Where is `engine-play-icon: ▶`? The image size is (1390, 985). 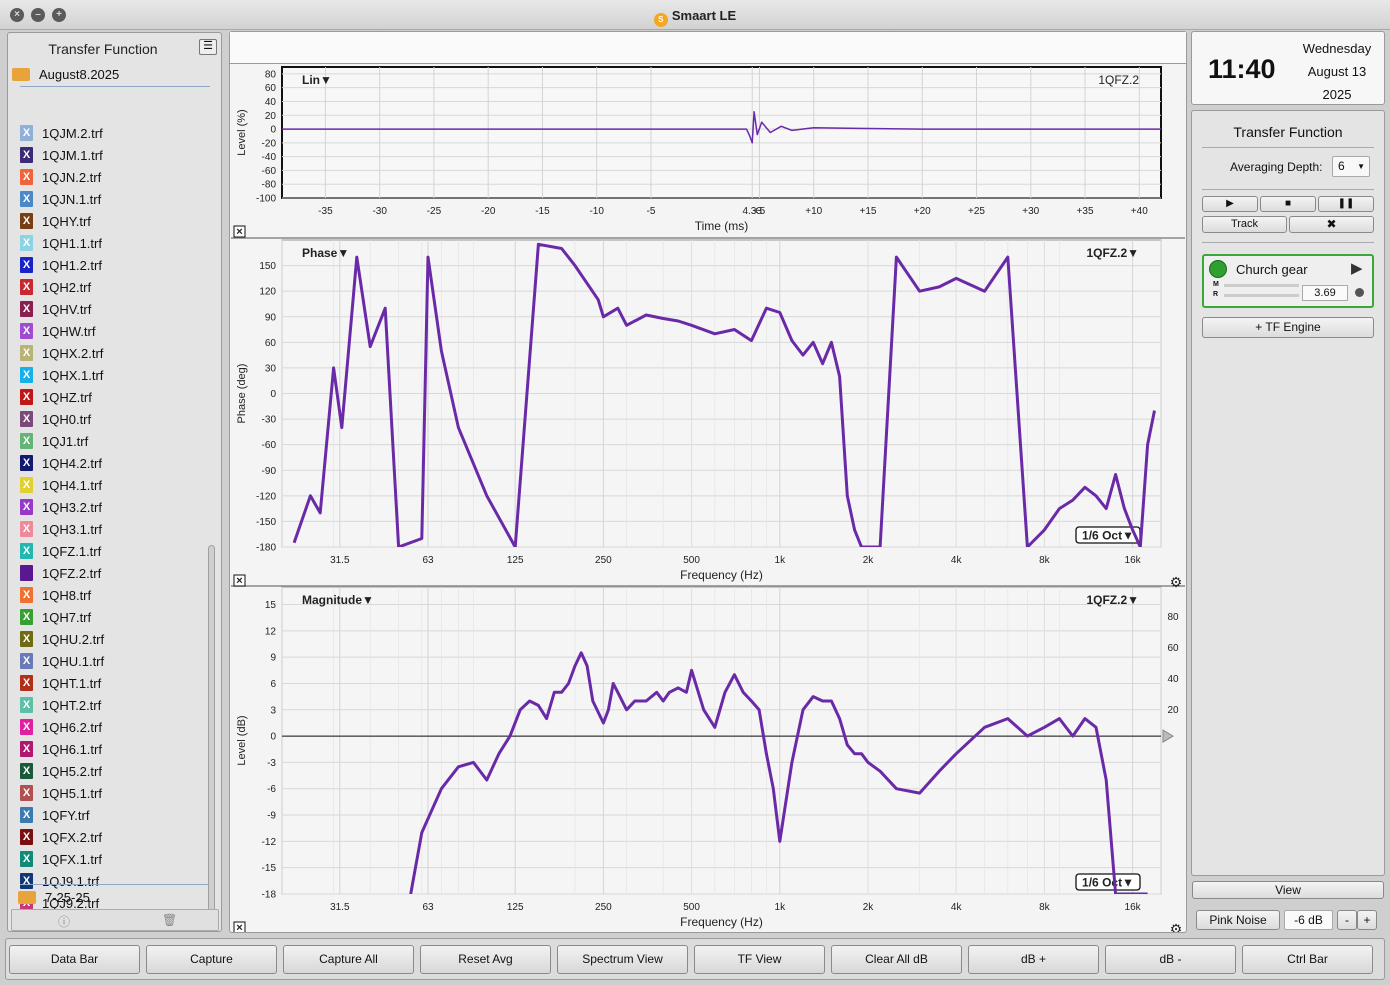 engine-play-icon: ▶ is located at coordinates (1357, 268).